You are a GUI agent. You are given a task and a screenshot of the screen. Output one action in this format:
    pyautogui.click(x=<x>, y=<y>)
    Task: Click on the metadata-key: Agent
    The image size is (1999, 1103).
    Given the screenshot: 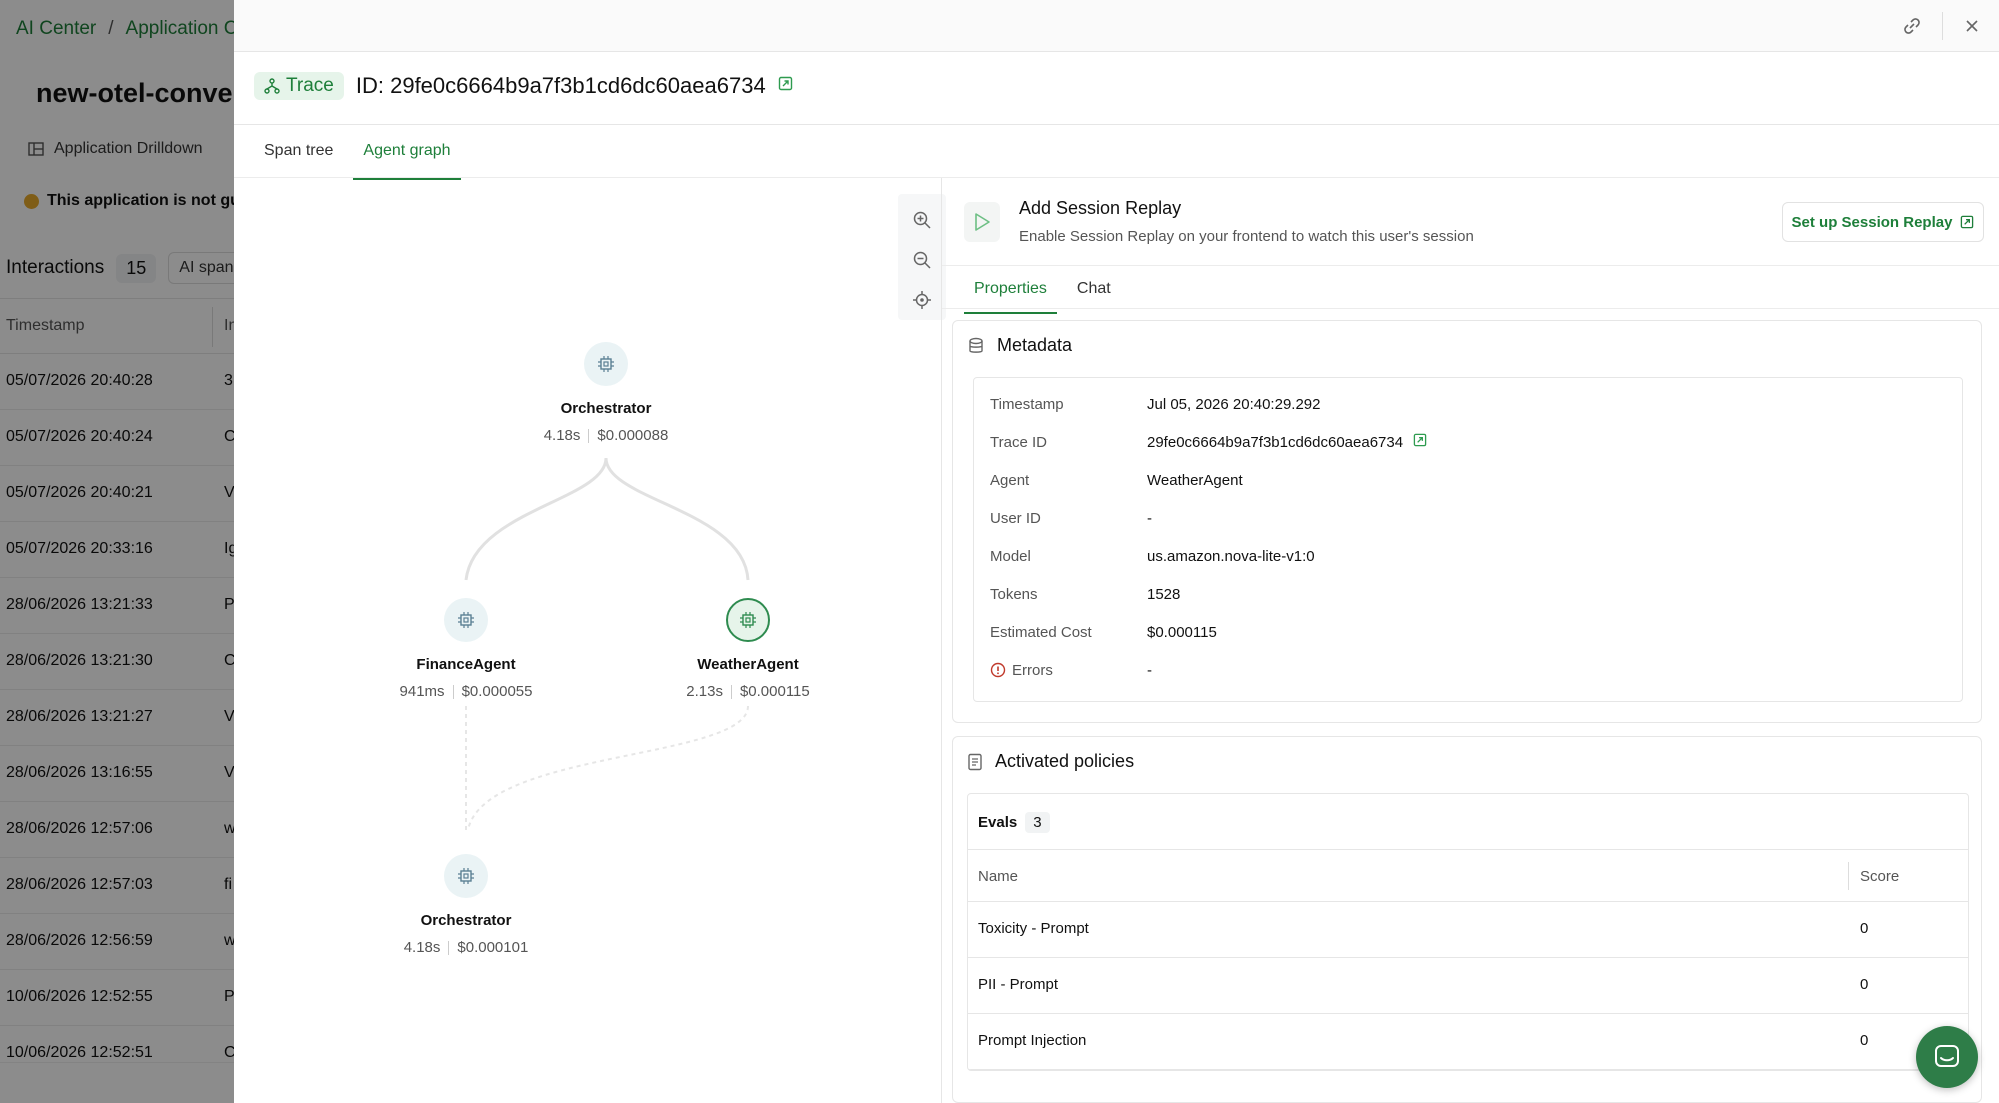 What is the action you would take?
    pyautogui.click(x=1010, y=480)
    